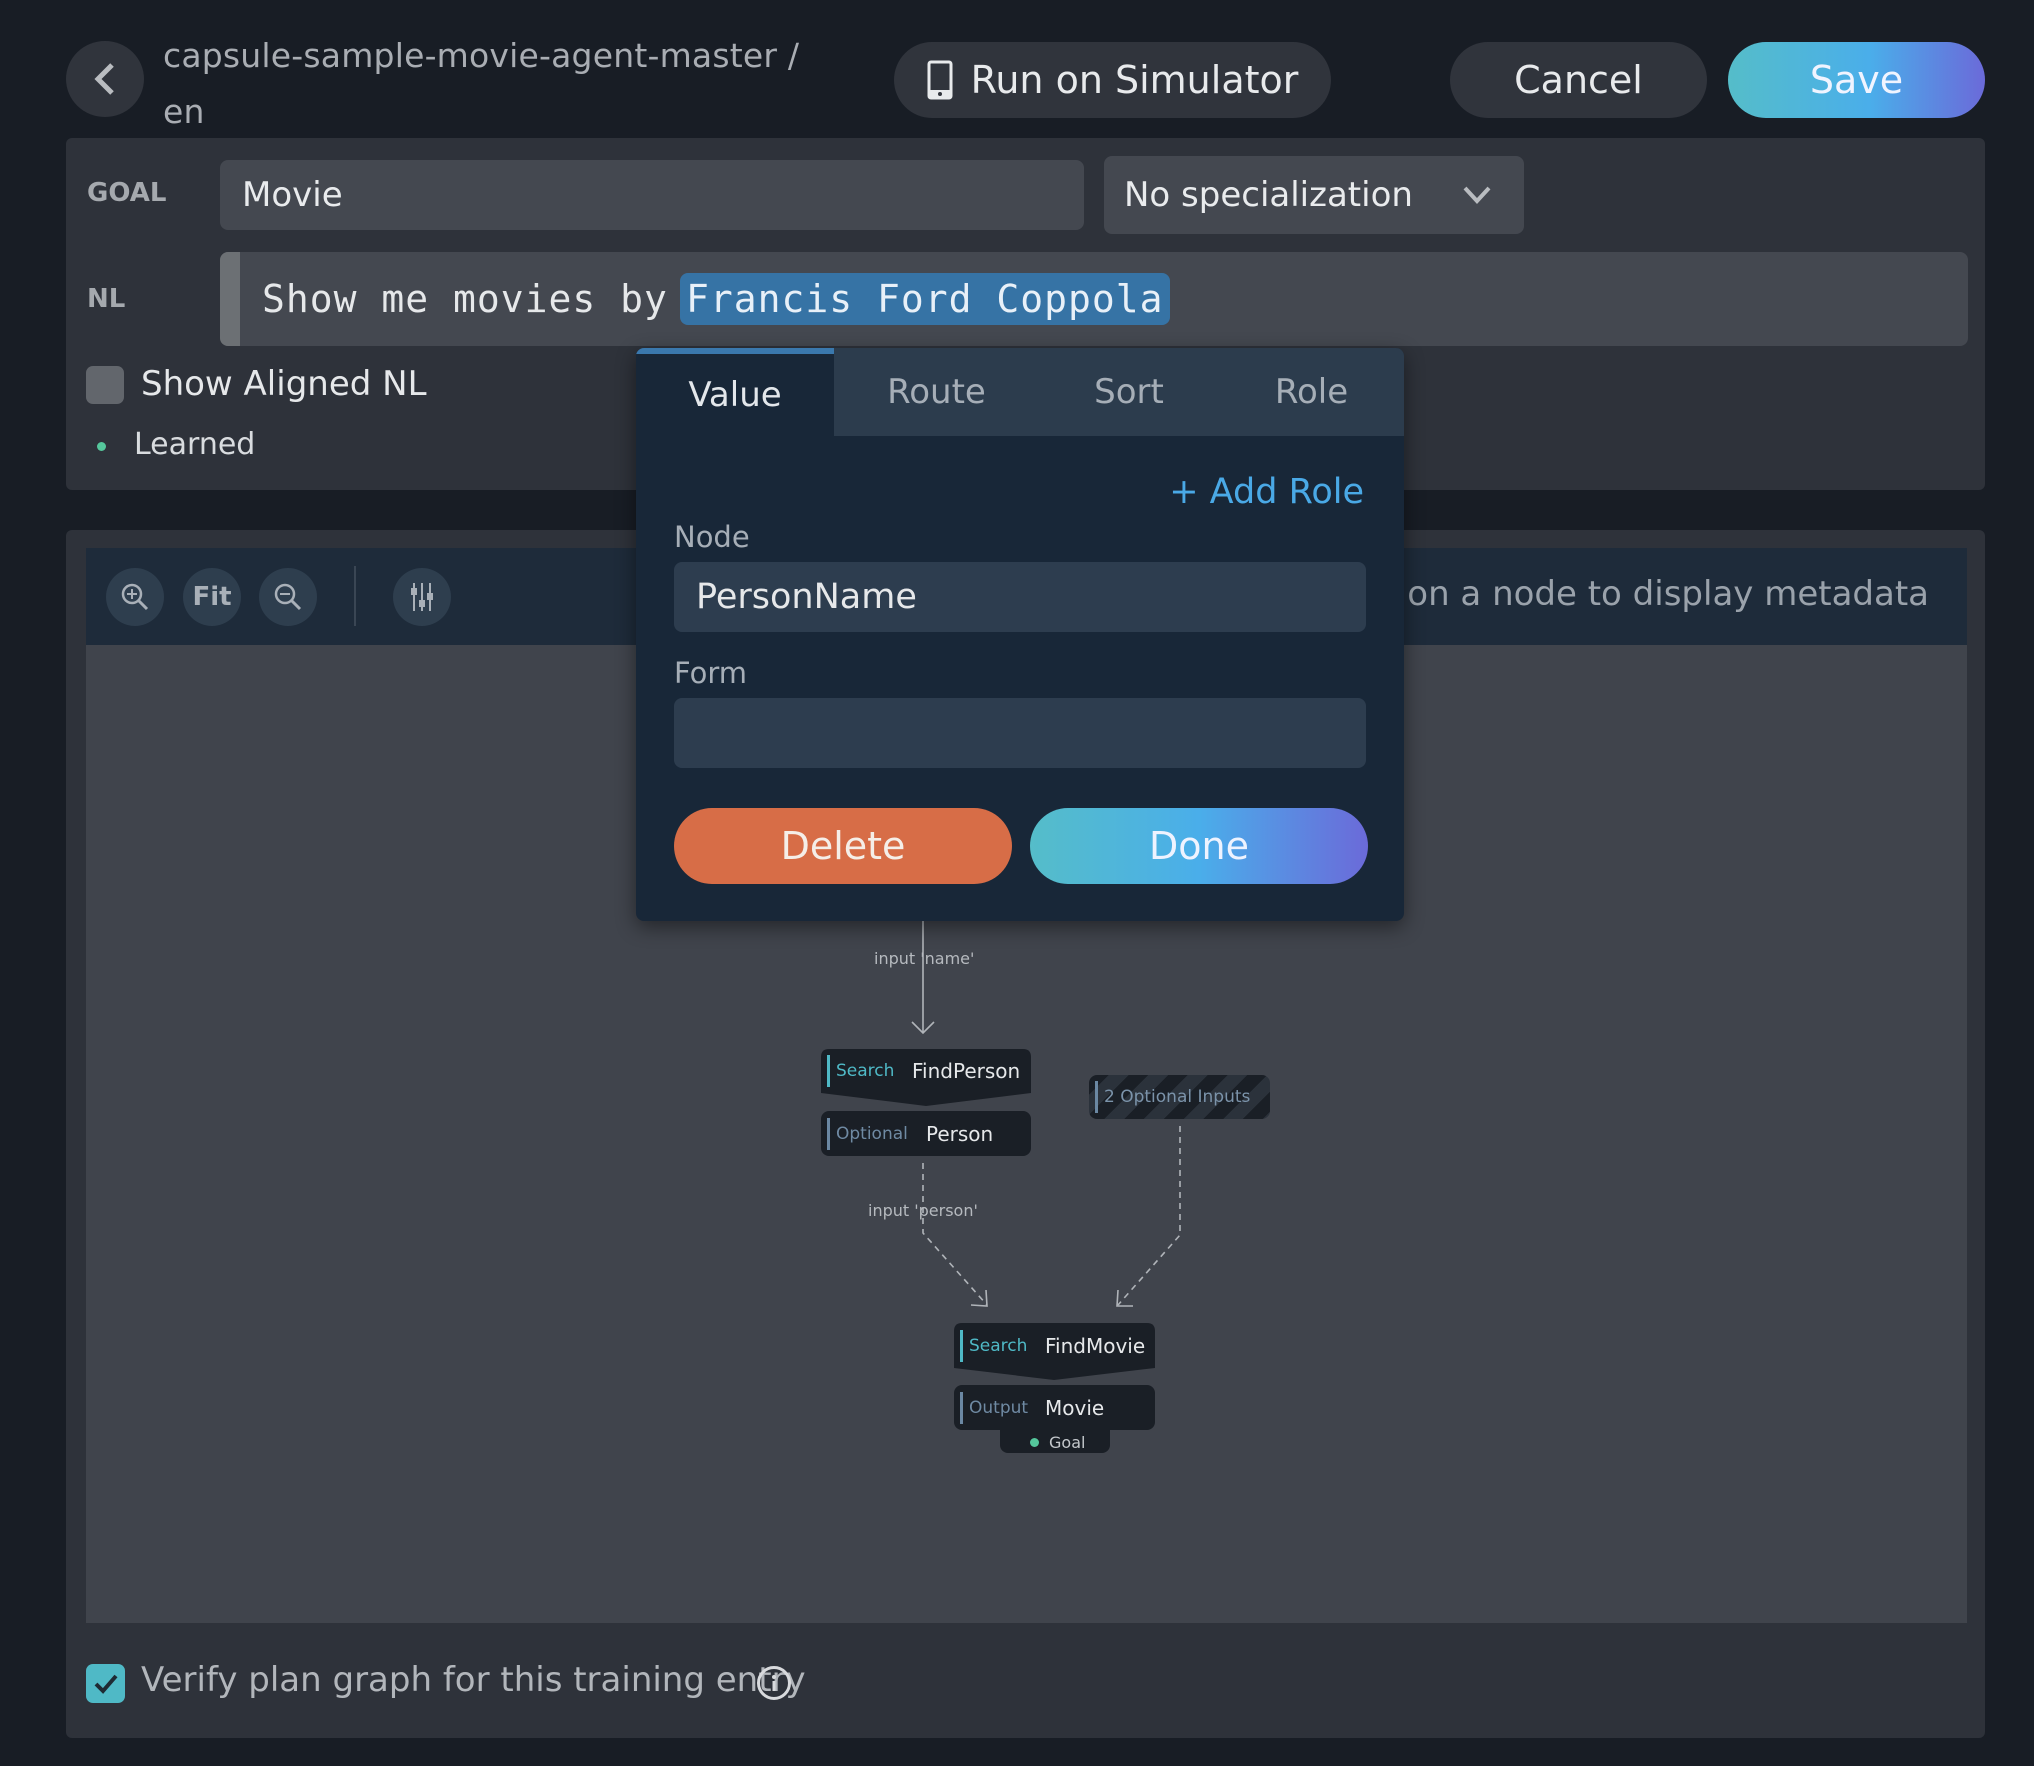 Image resolution: width=2034 pixels, height=1766 pixels. I want to click on tab-role: Role, so click(1311, 392).